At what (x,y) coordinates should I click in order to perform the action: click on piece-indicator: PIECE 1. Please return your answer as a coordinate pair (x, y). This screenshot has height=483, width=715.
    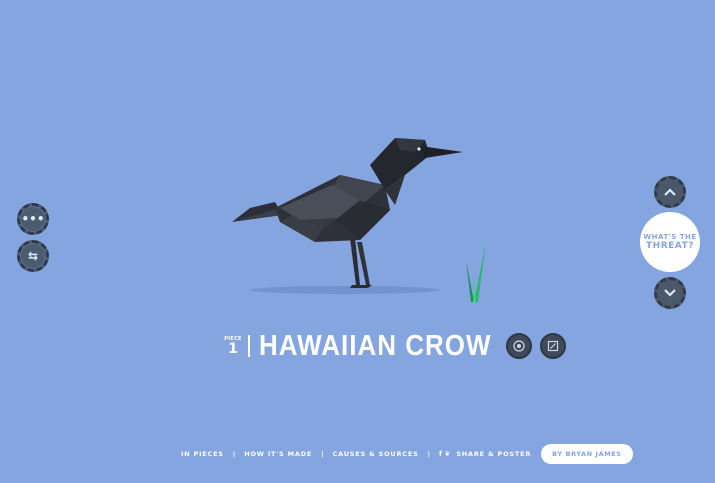
    Looking at the image, I should click on (232, 346).